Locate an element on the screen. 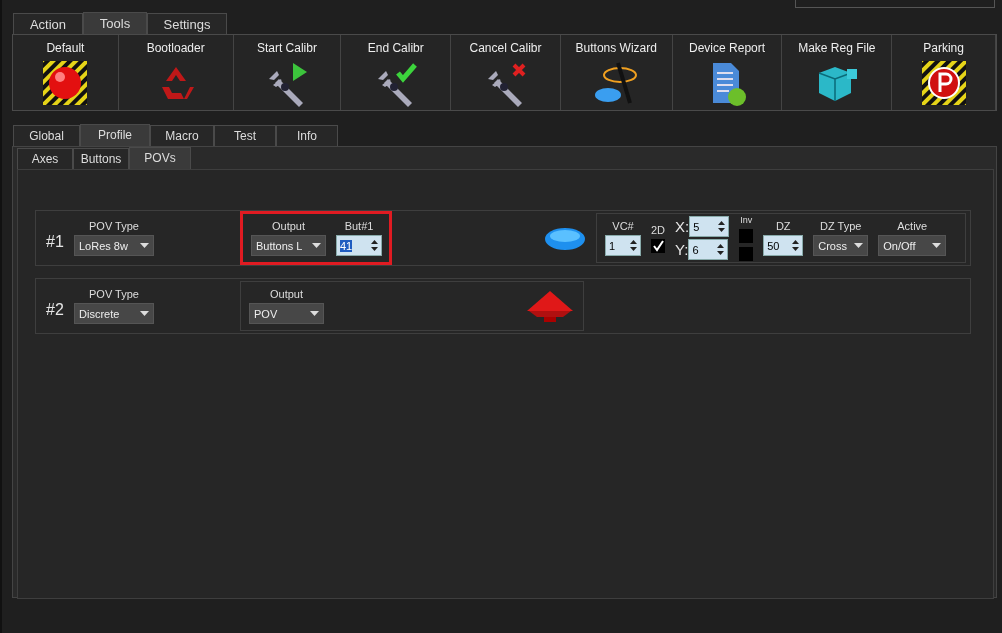 The image size is (1002, 633). tab: Test is located at coordinates (245, 135).